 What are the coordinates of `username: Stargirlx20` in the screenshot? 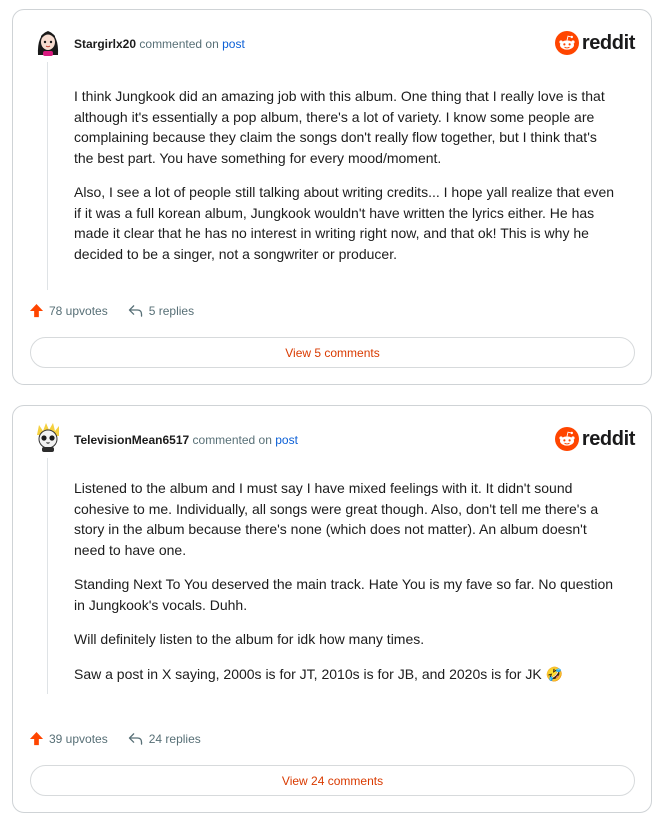 It's located at (105, 44).